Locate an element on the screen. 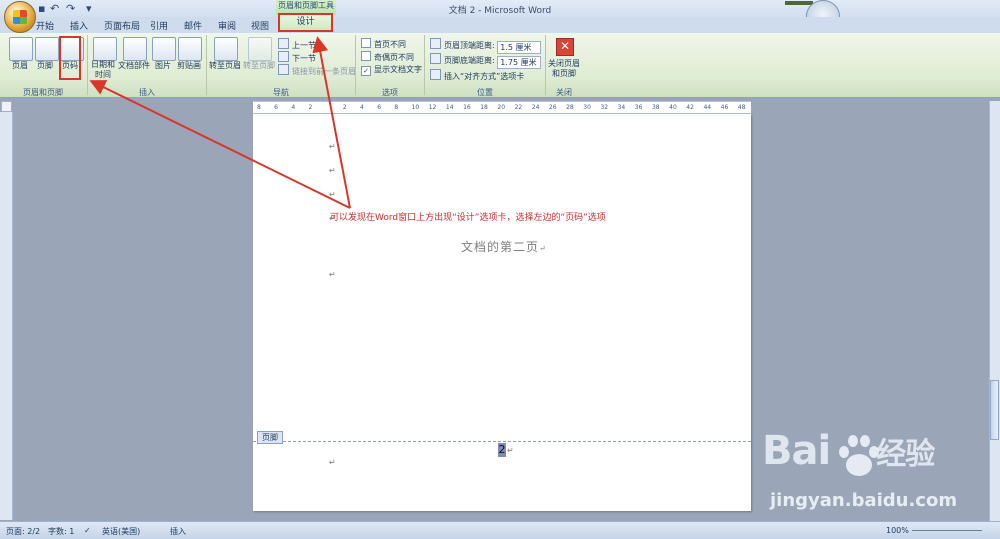  office-button is located at coordinates (20, 17).